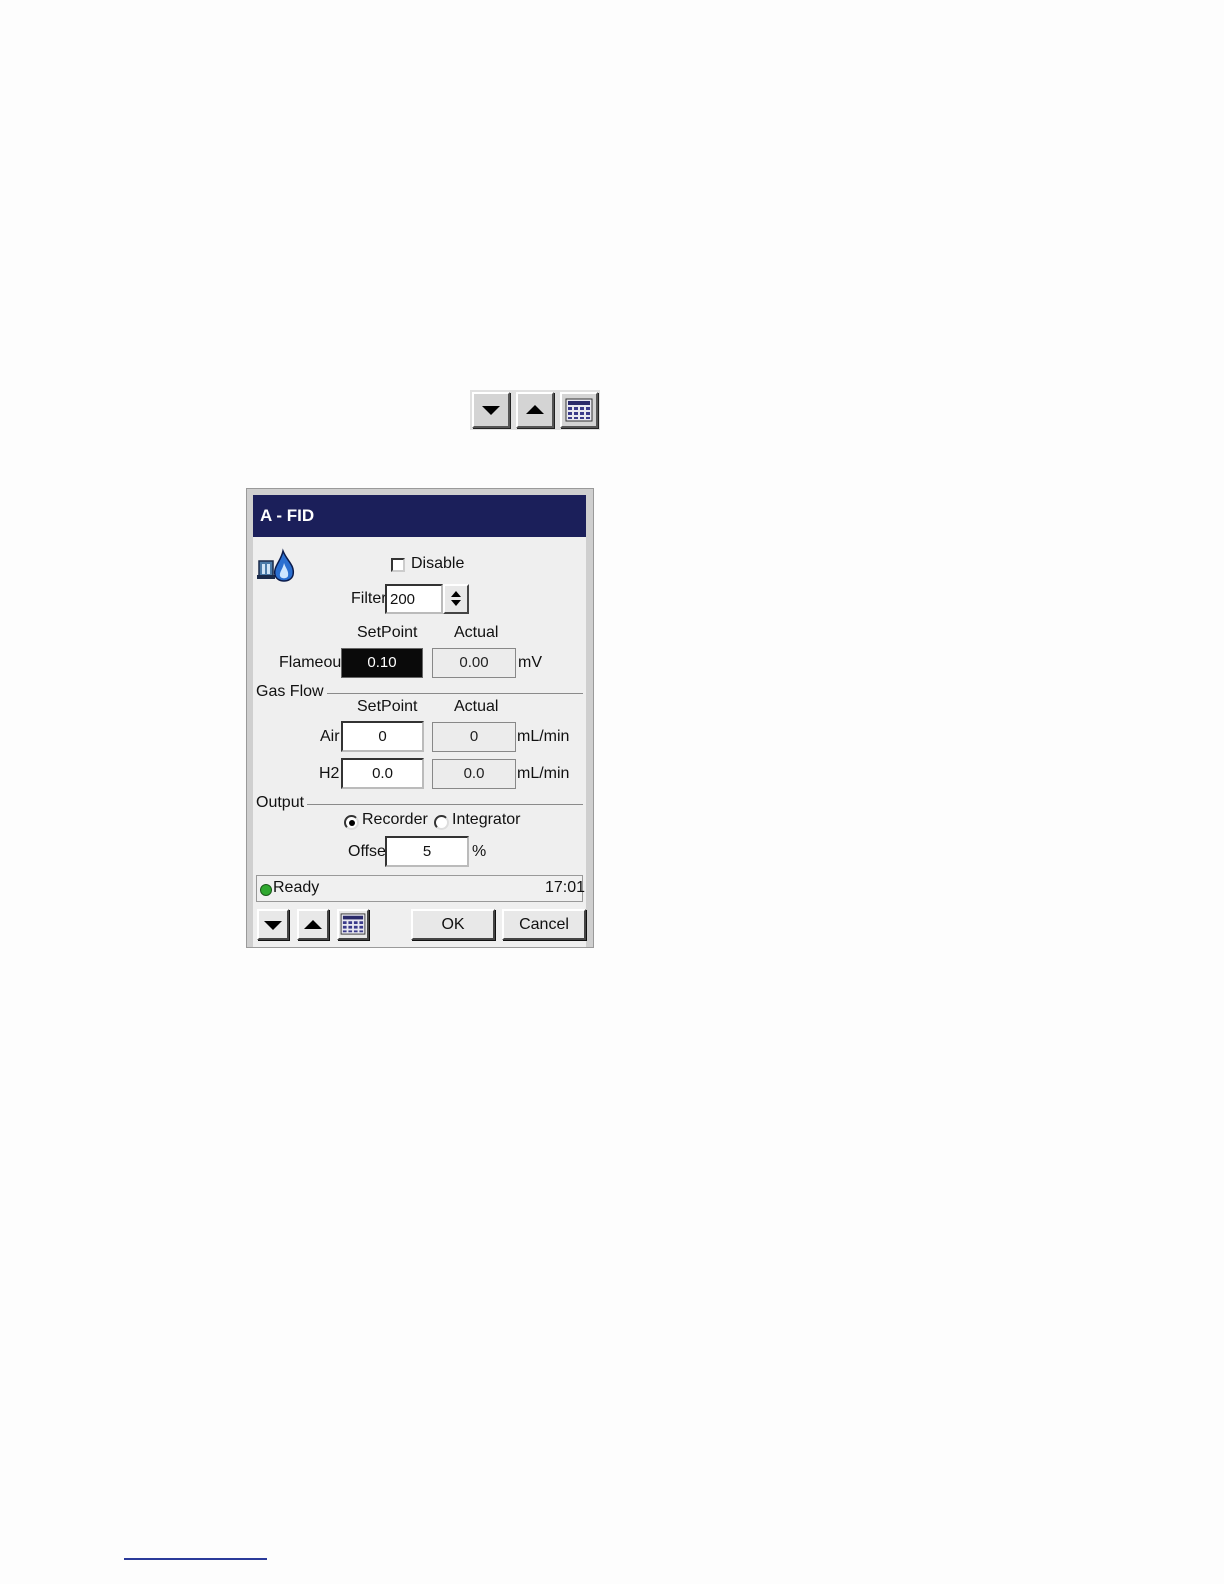  What do you see at coordinates (290, 691) in the screenshot?
I see `gas-flow-section-label: Gas Flow` at bounding box center [290, 691].